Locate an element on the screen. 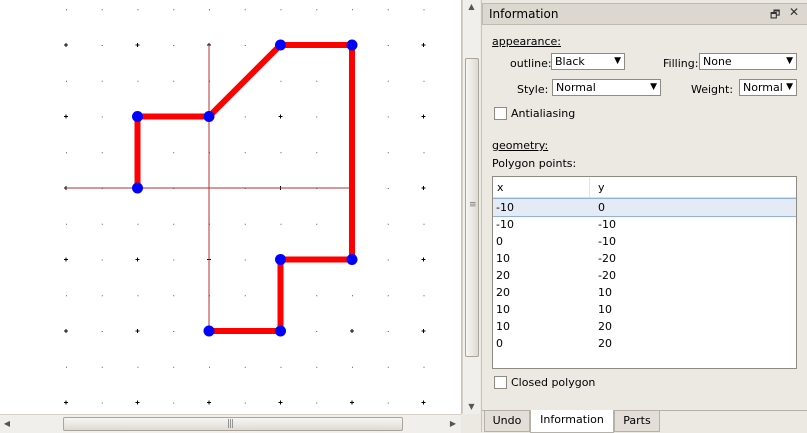 This screenshot has width=807, height=433. outline-label: outline: is located at coordinates (531, 63).